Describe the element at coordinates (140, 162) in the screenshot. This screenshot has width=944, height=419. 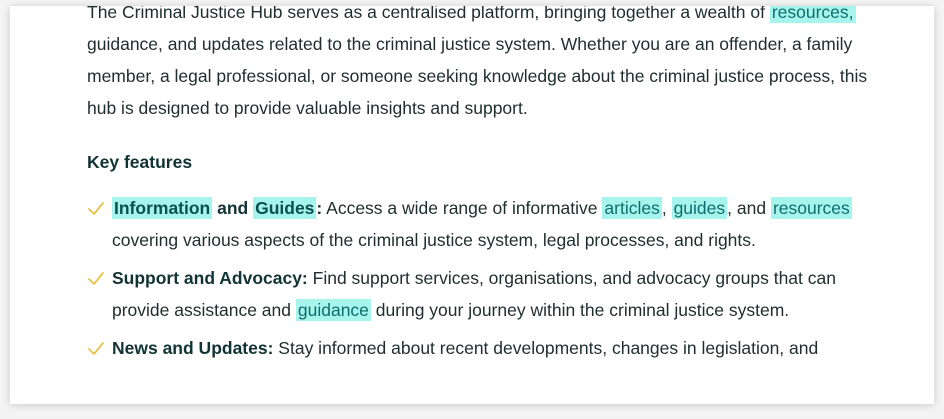
I see `section-title-key-features: Key features` at that location.